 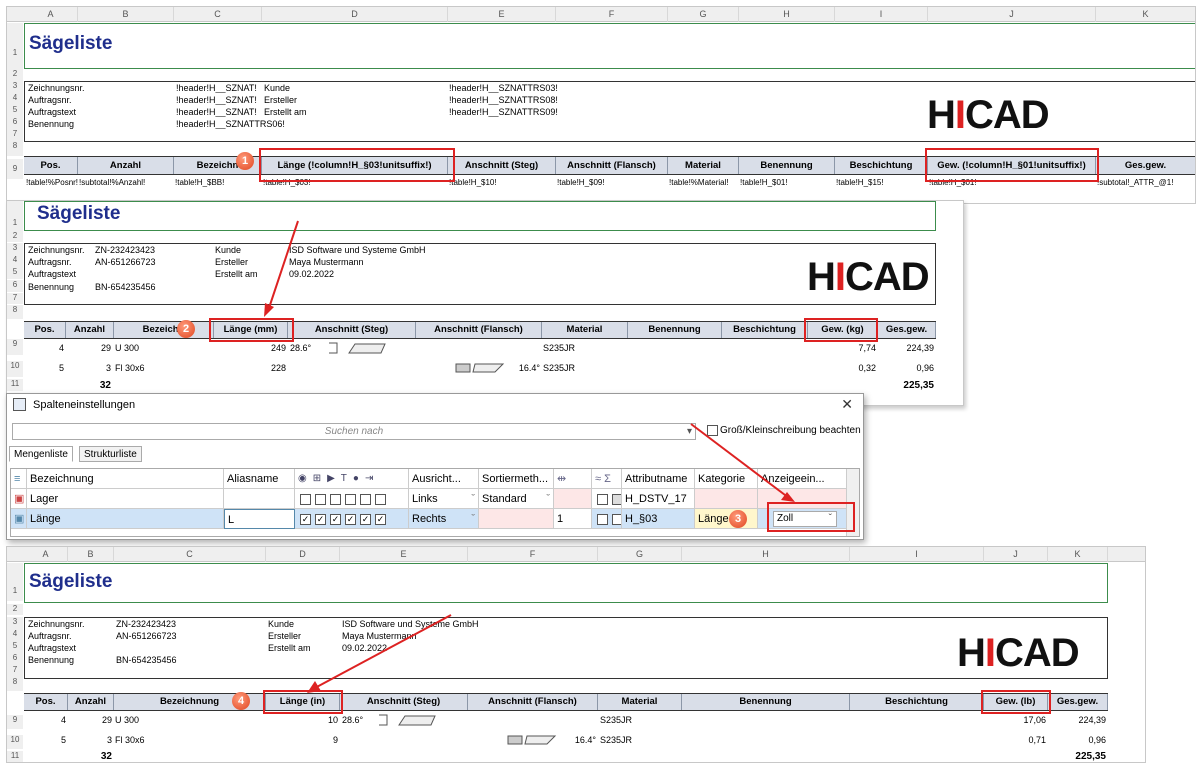 I want to click on tab-strukturliste: Strukturliste, so click(x=110, y=454).